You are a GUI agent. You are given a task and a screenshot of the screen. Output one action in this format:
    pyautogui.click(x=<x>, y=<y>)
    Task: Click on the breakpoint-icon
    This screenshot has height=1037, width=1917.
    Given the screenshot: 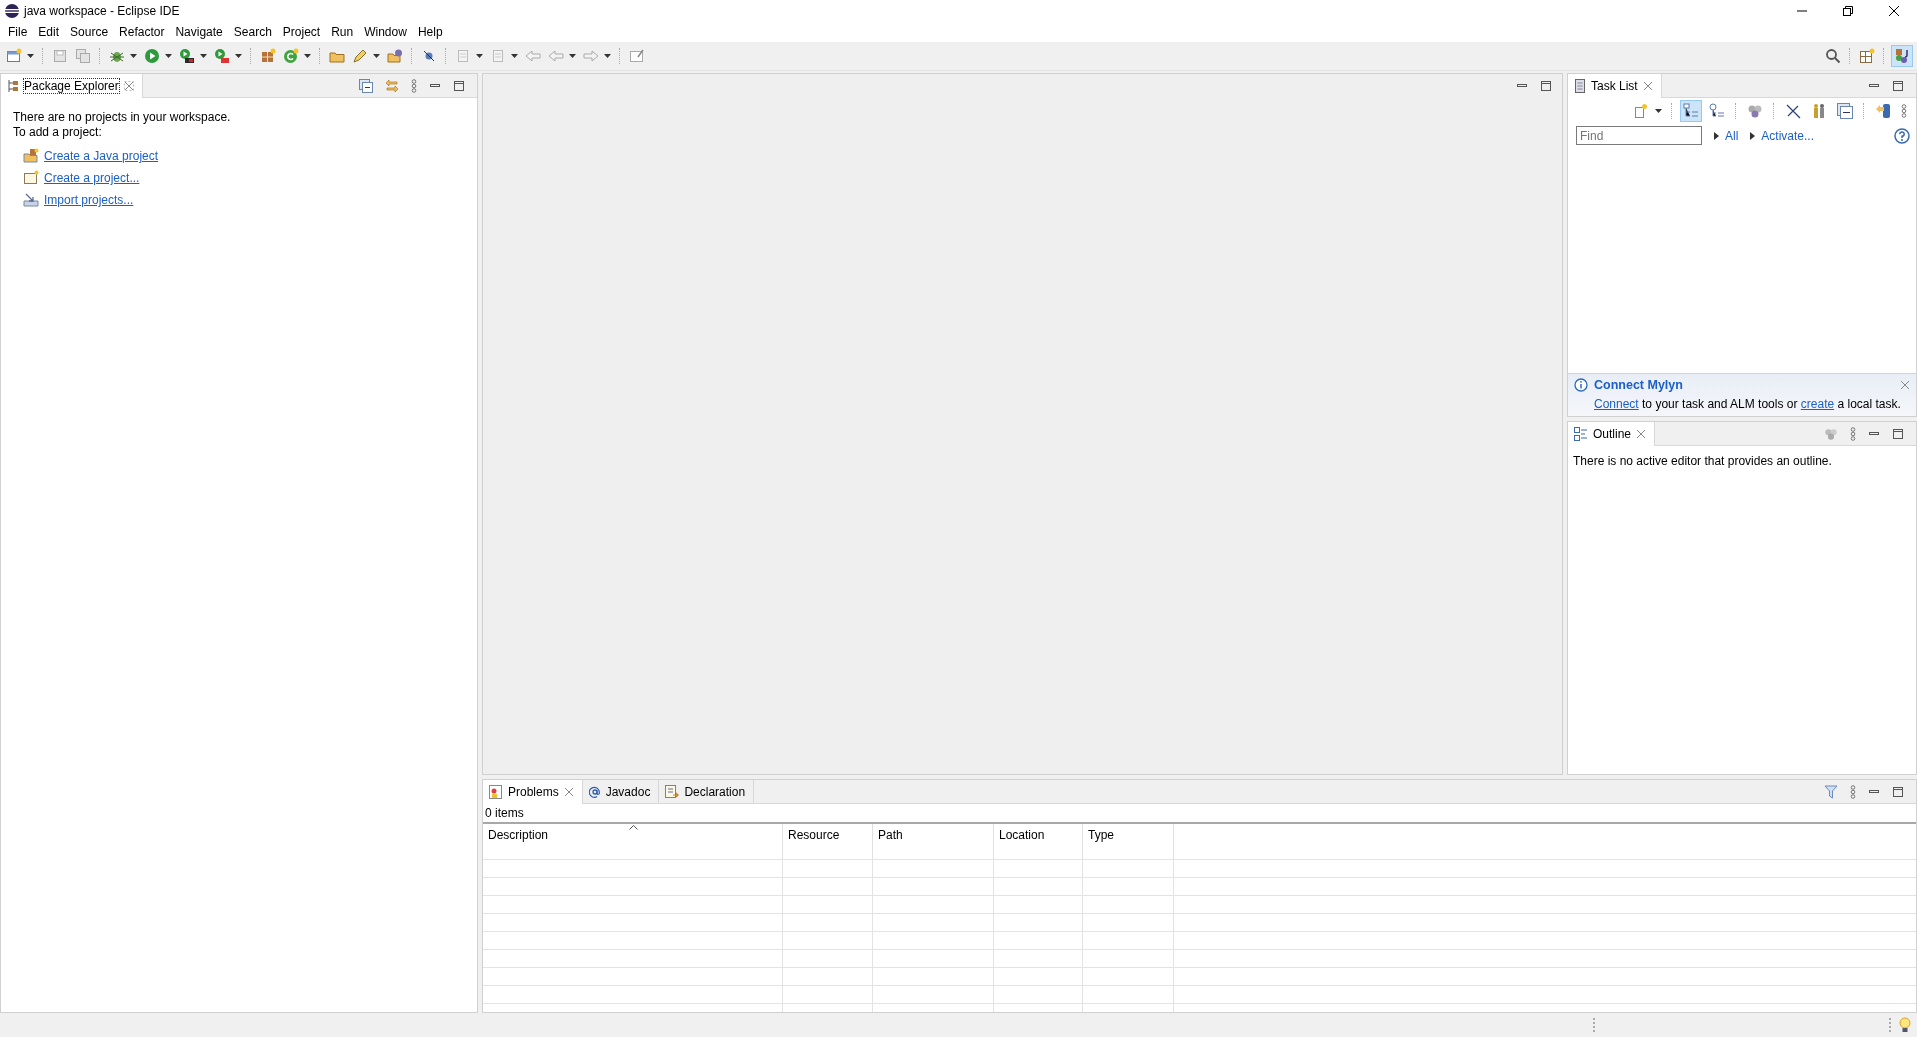 What is the action you would take?
    pyautogui.click(x=429, y=56)
    